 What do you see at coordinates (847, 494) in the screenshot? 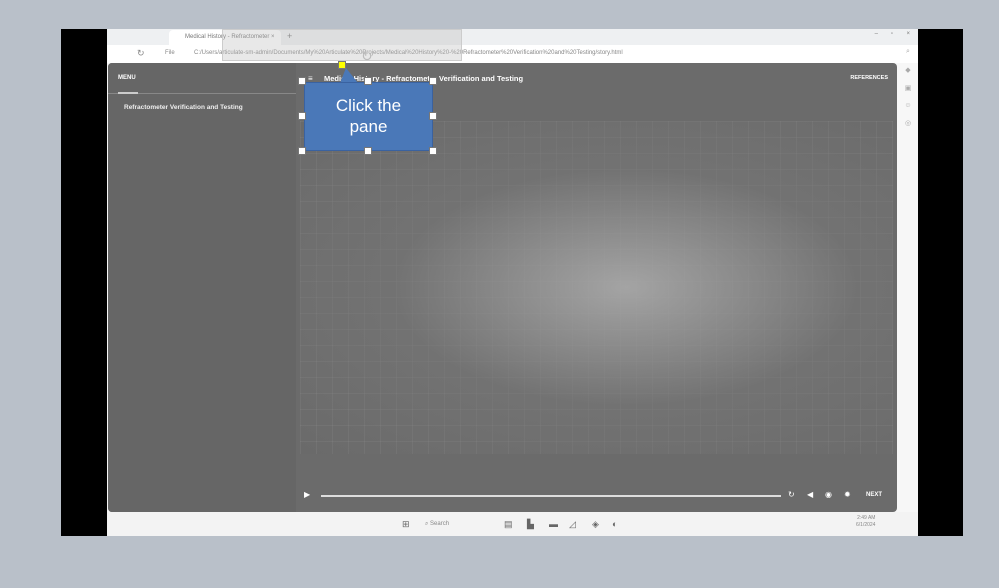
I see `settings-icon: ✹` at bounding box center [847, 494].